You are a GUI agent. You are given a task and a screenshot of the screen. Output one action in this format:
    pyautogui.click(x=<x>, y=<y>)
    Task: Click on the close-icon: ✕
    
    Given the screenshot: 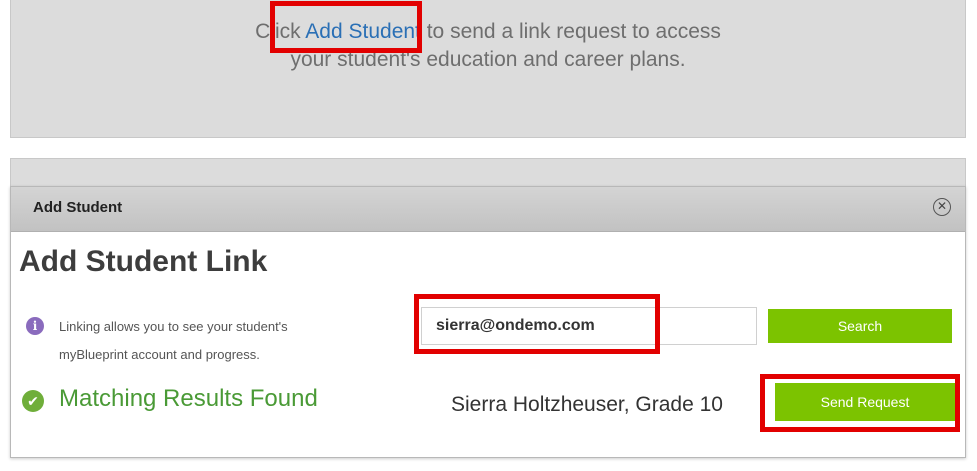 What is the action you would take?
    pyautogui.click(x=942, y=207)
    